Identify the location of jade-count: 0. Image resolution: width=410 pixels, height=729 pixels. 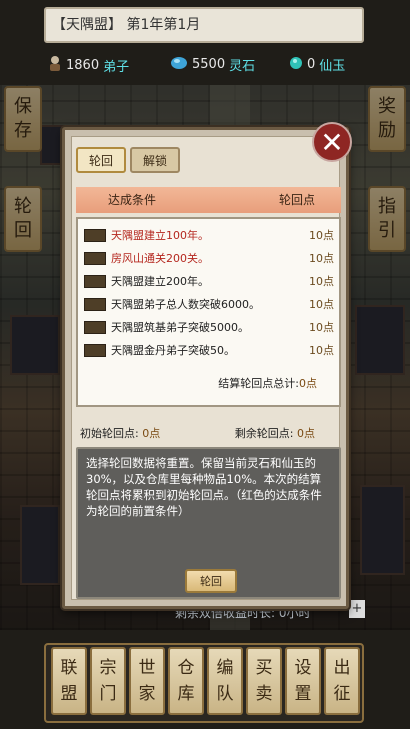
(311, 64).